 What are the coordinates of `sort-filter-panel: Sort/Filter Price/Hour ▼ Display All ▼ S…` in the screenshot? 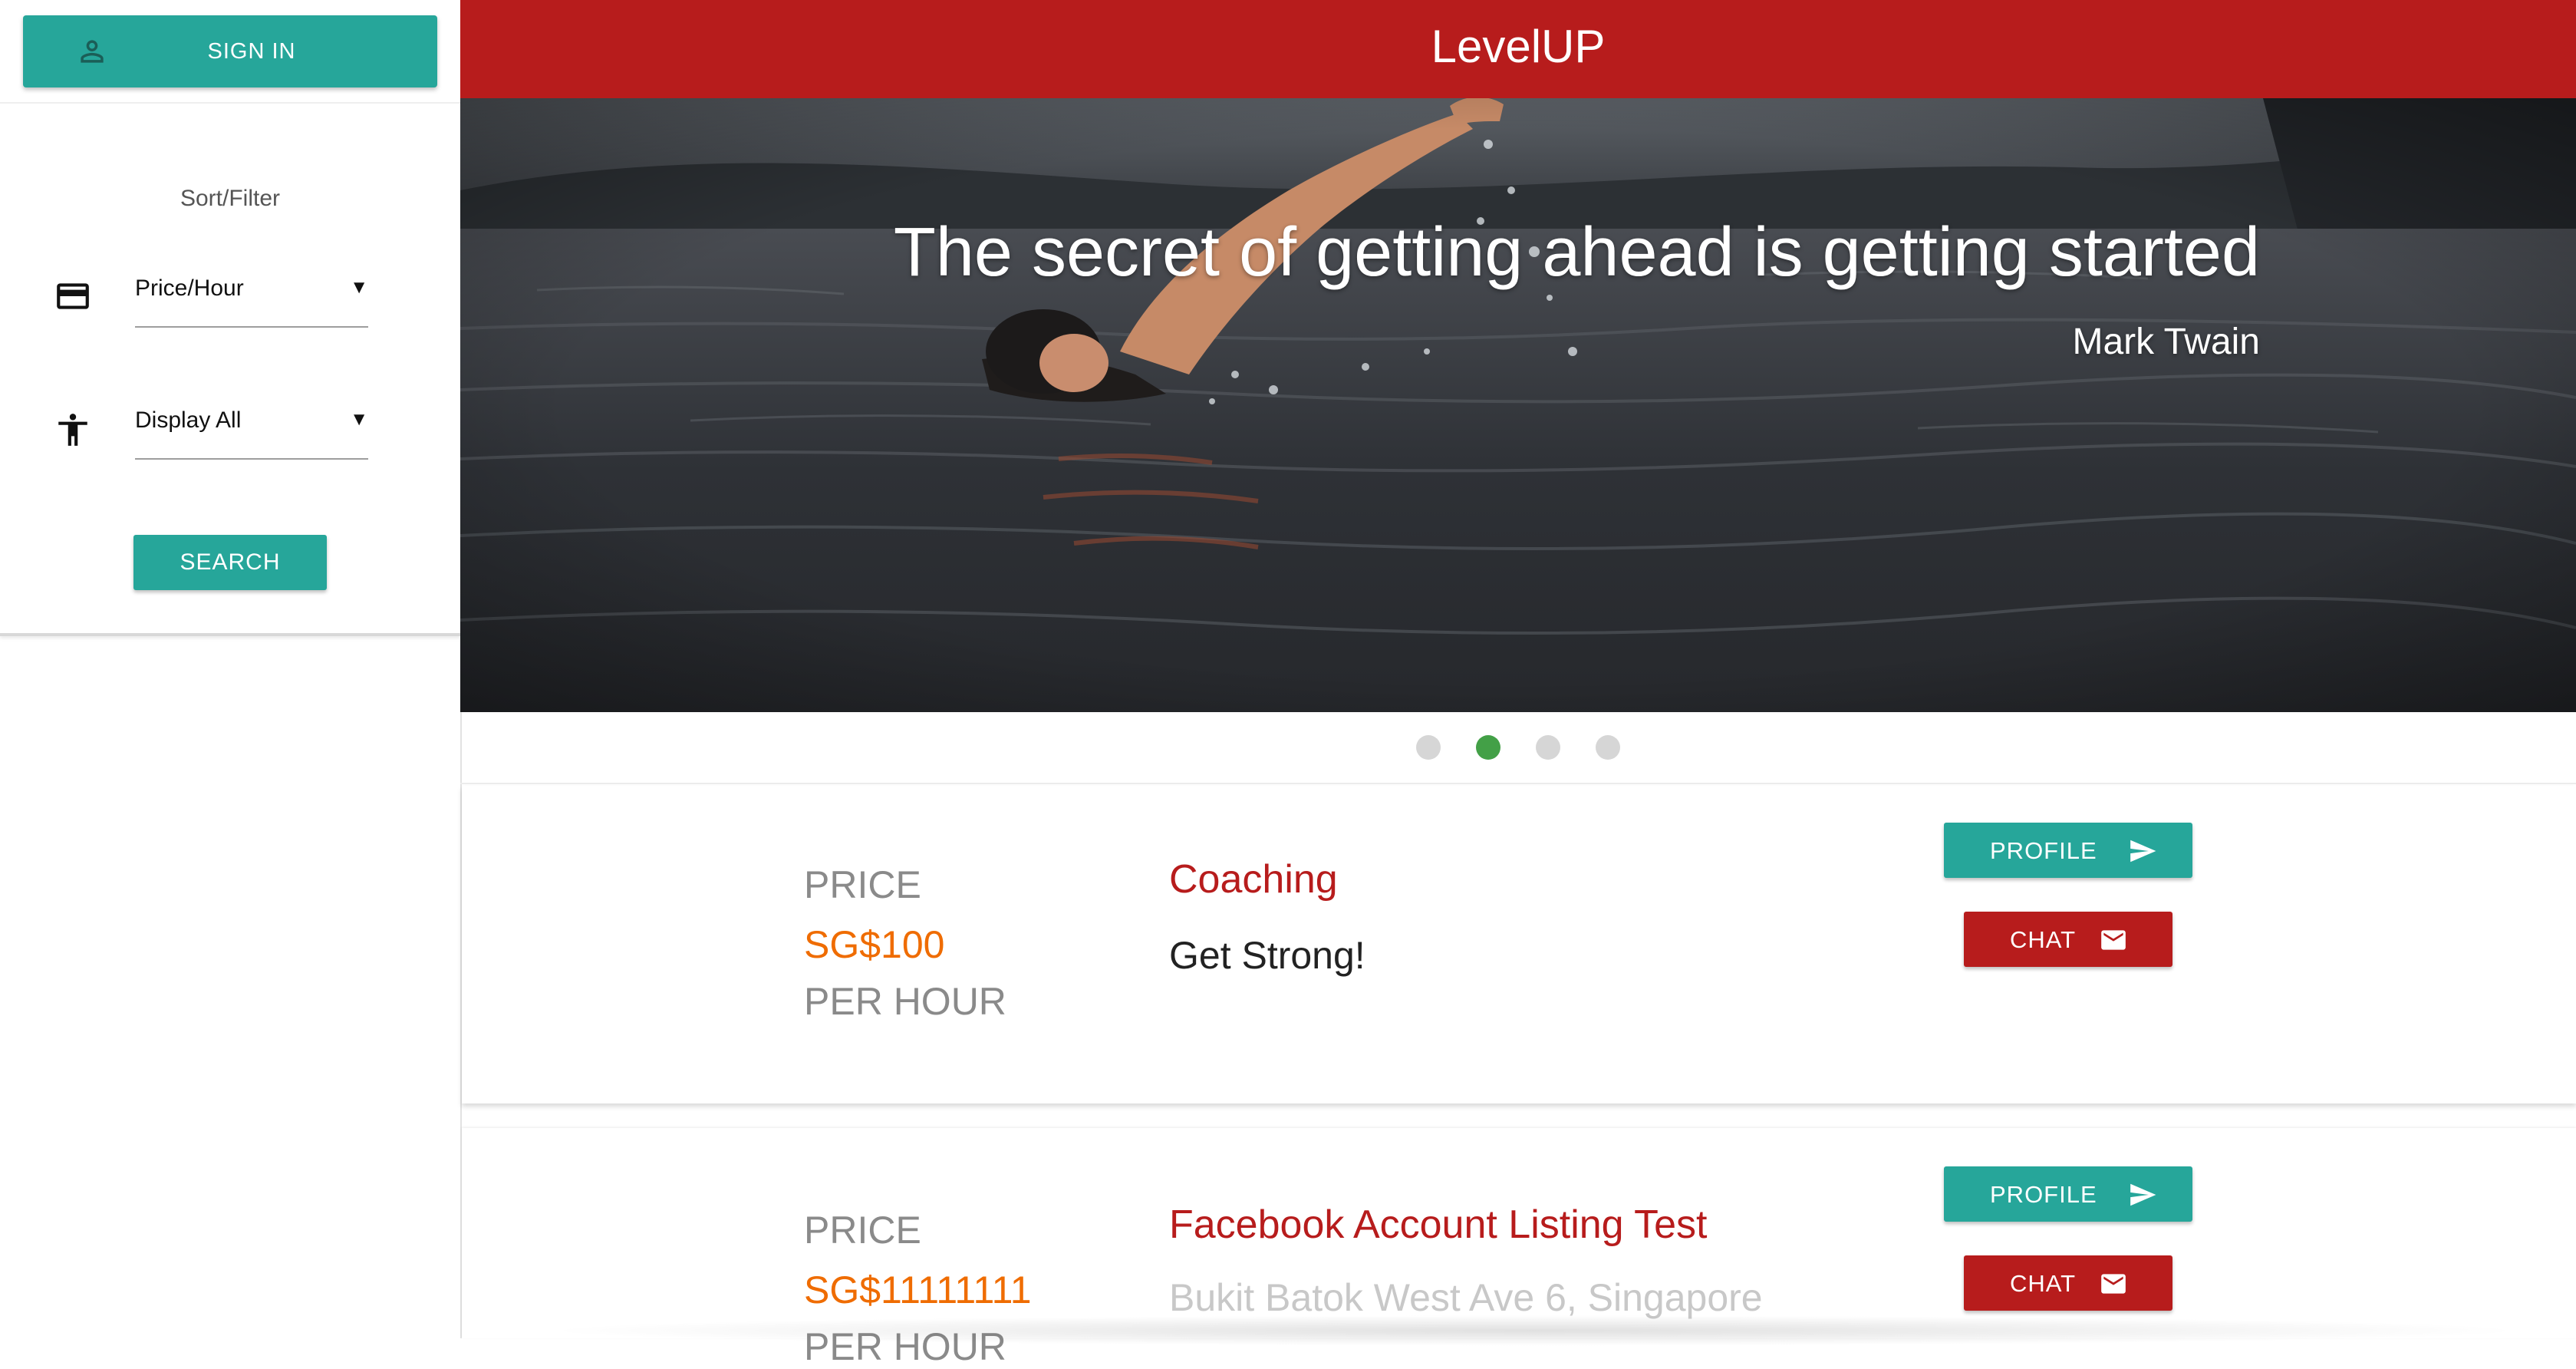 It's located at (230, 370).